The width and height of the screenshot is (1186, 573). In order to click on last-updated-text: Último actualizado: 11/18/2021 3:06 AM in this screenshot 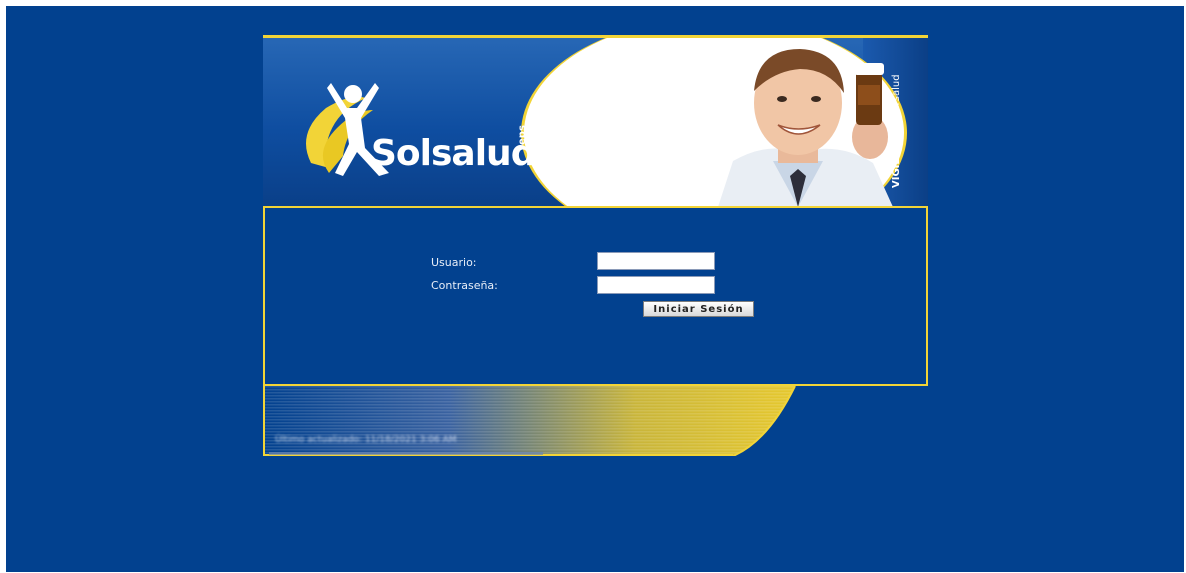, I will do `click(366, 440)`.